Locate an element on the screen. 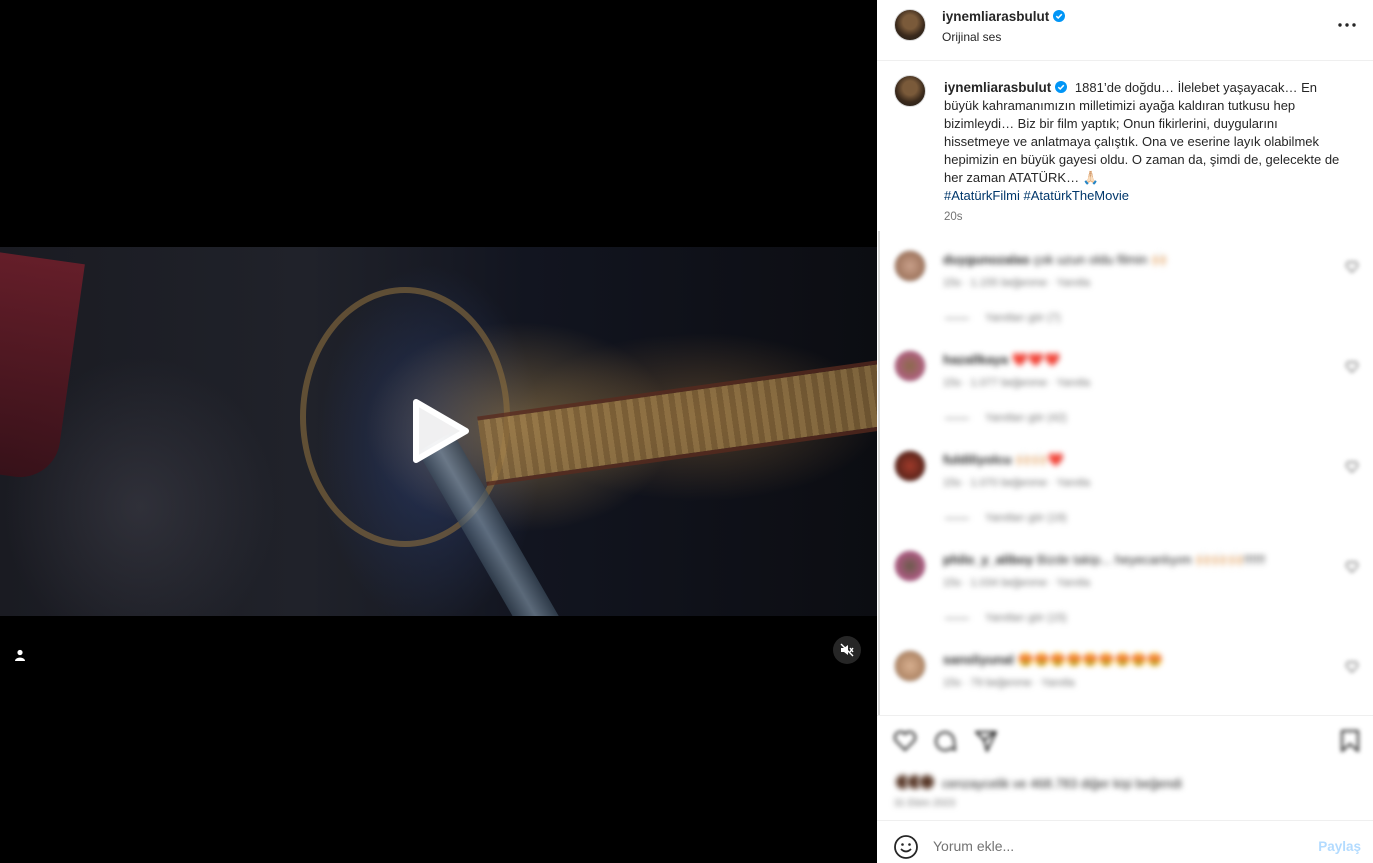  comment-text: hazallkaya ❤️❤️❤️ is located at coordinates (1002, 359).